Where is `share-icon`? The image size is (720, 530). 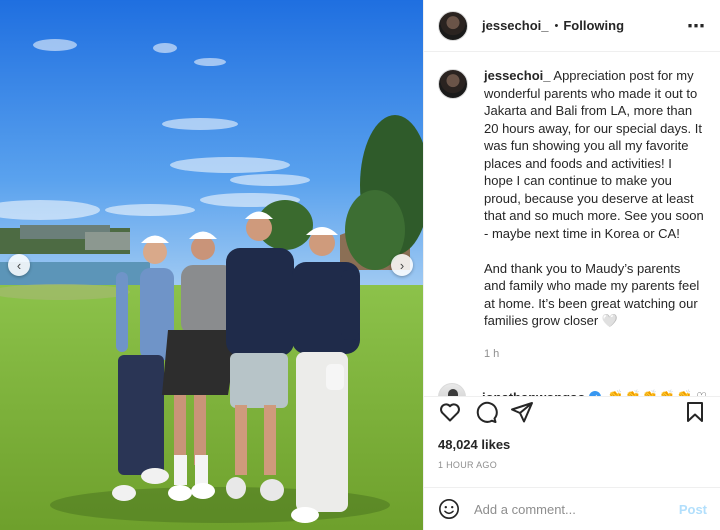 share-icon is located at coordinates (522, 412).